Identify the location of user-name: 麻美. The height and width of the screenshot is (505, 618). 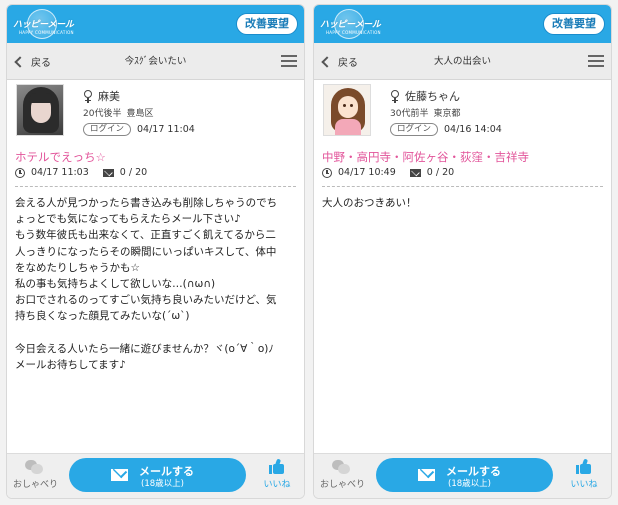
(109, 96).